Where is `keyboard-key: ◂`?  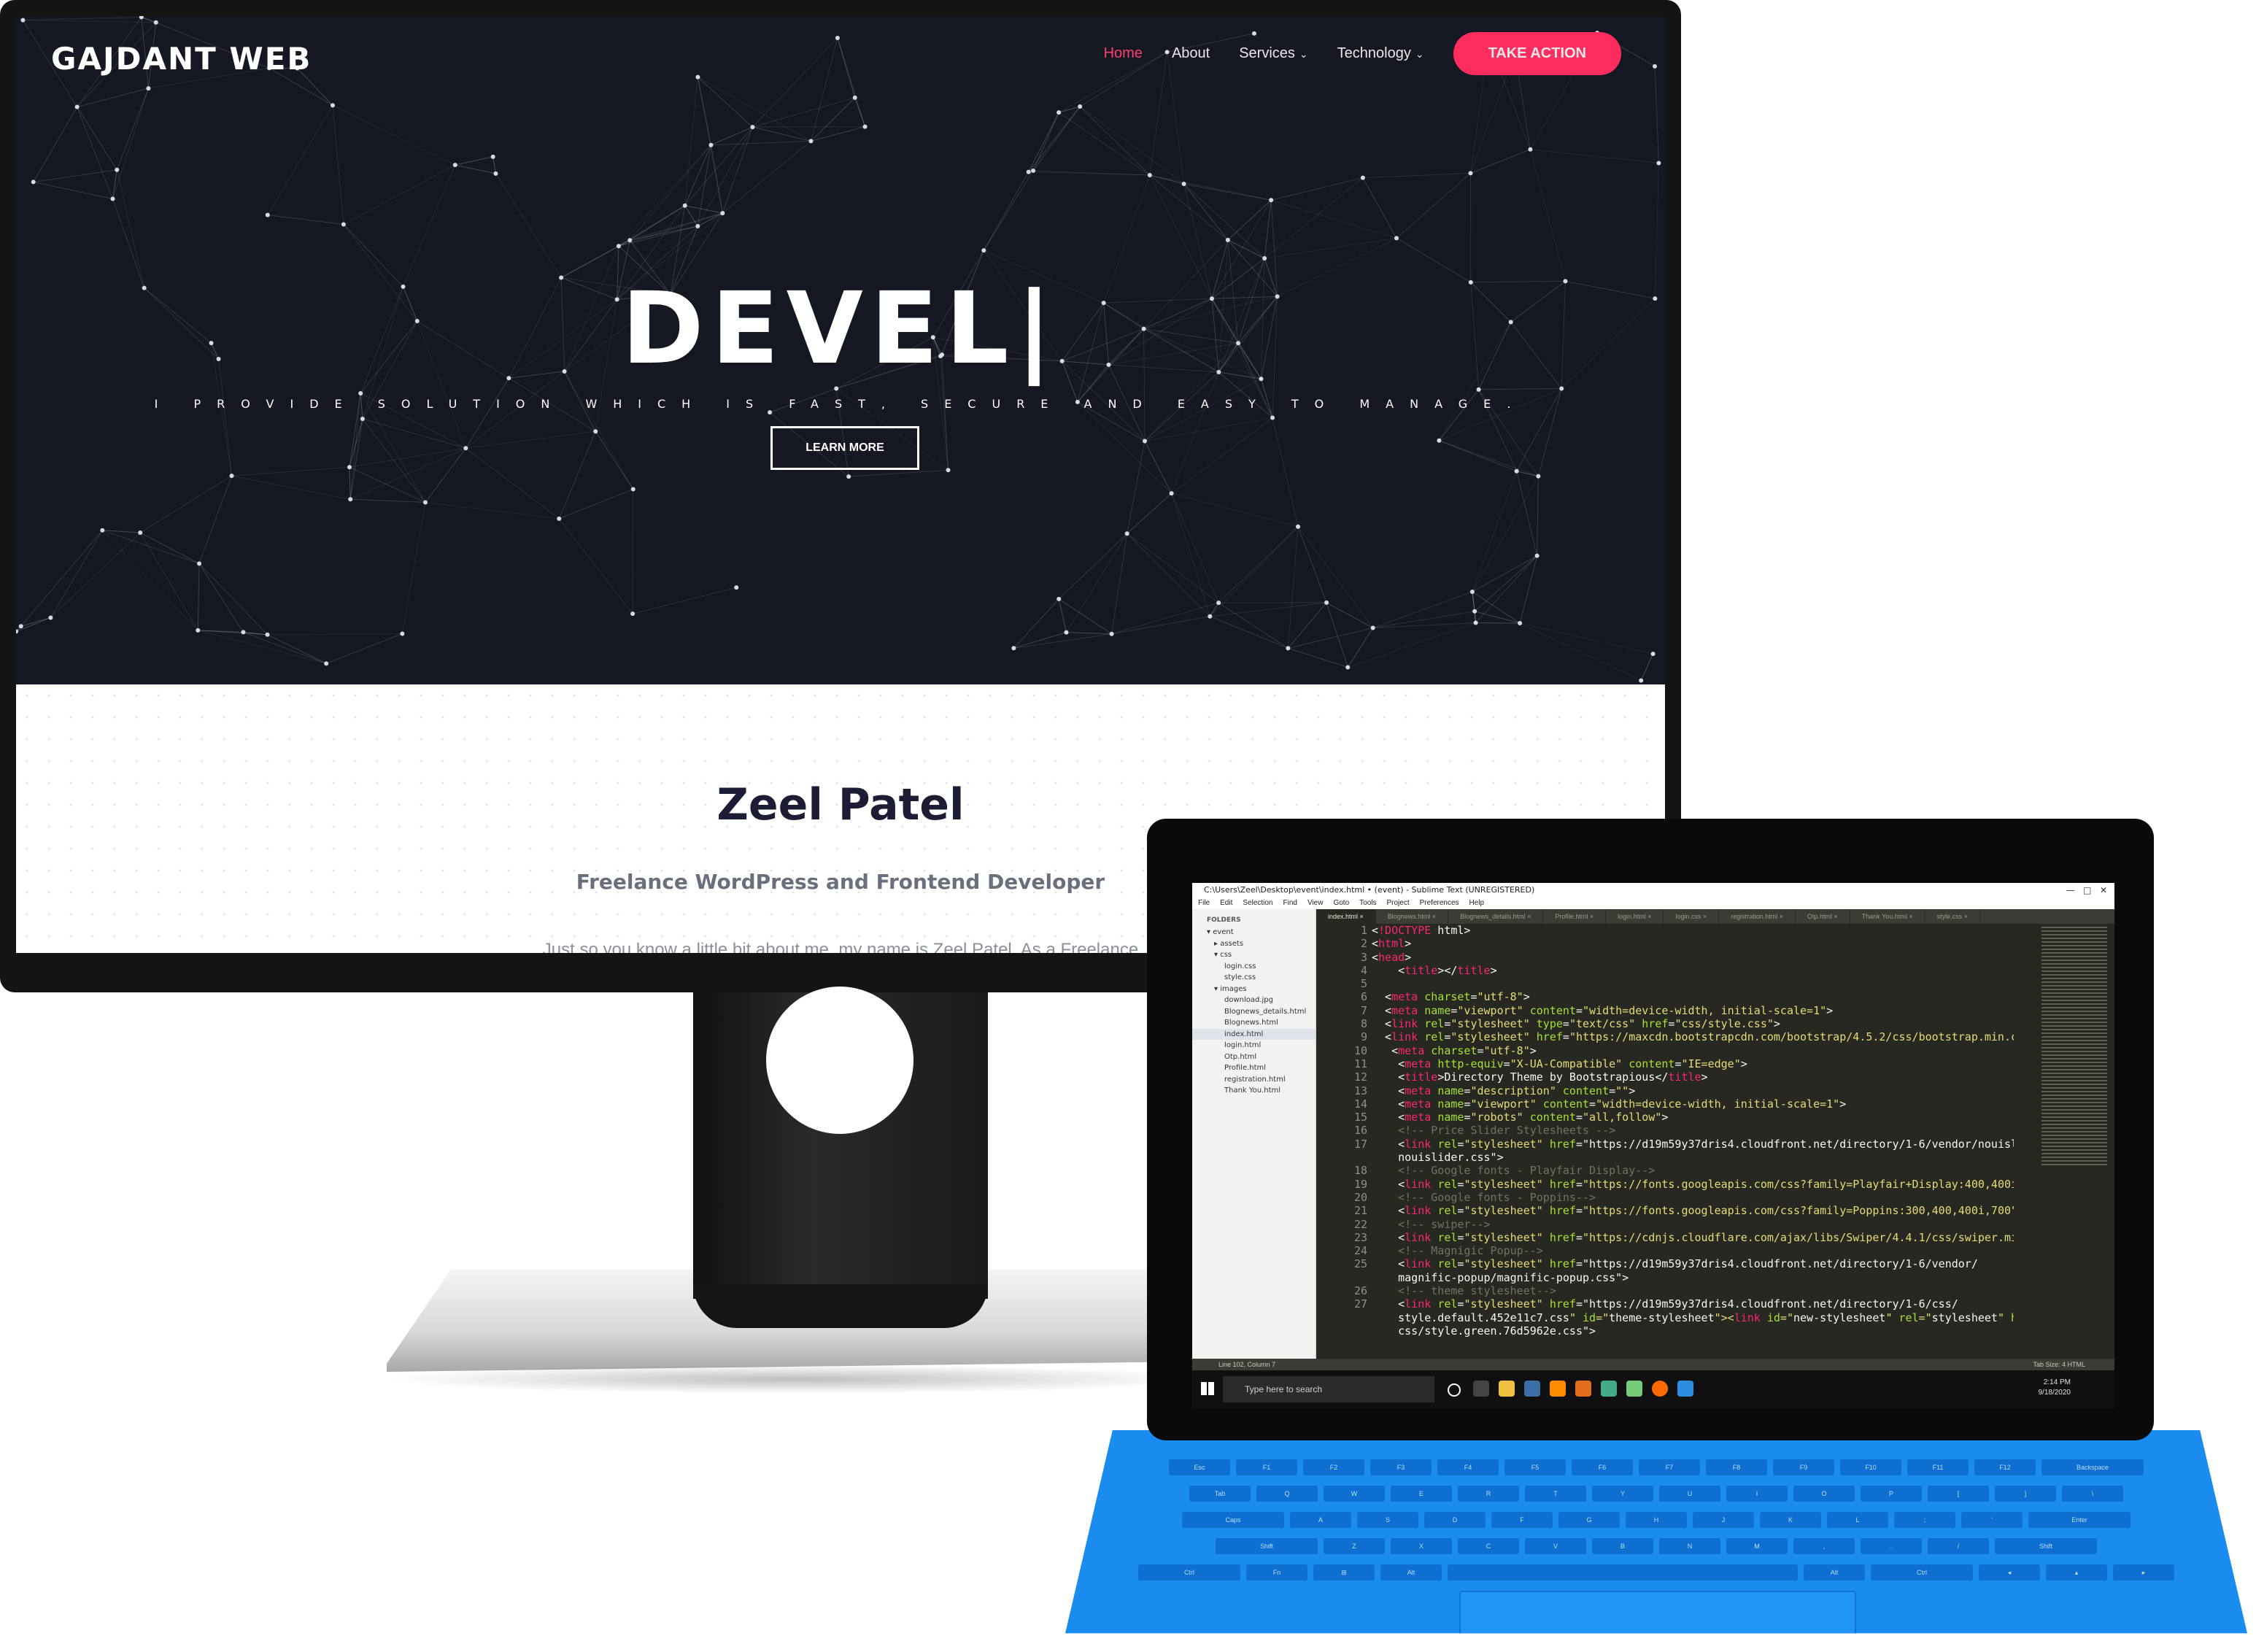
keyboard-key: ◂ is located at coordinates (2009, 1572).